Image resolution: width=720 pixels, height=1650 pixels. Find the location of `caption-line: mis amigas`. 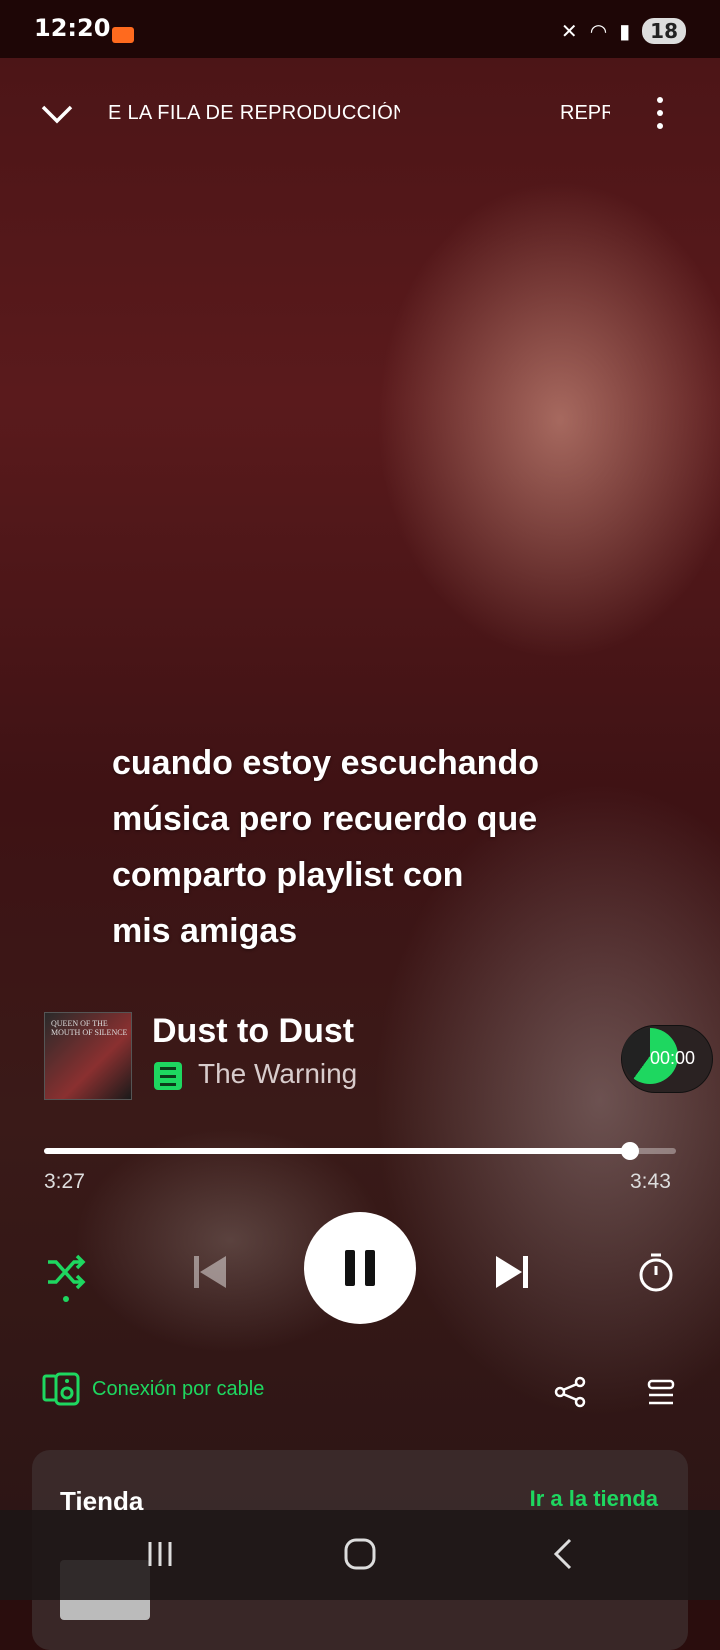

caption-line: mis amigas is located at coordinates (205, 931).